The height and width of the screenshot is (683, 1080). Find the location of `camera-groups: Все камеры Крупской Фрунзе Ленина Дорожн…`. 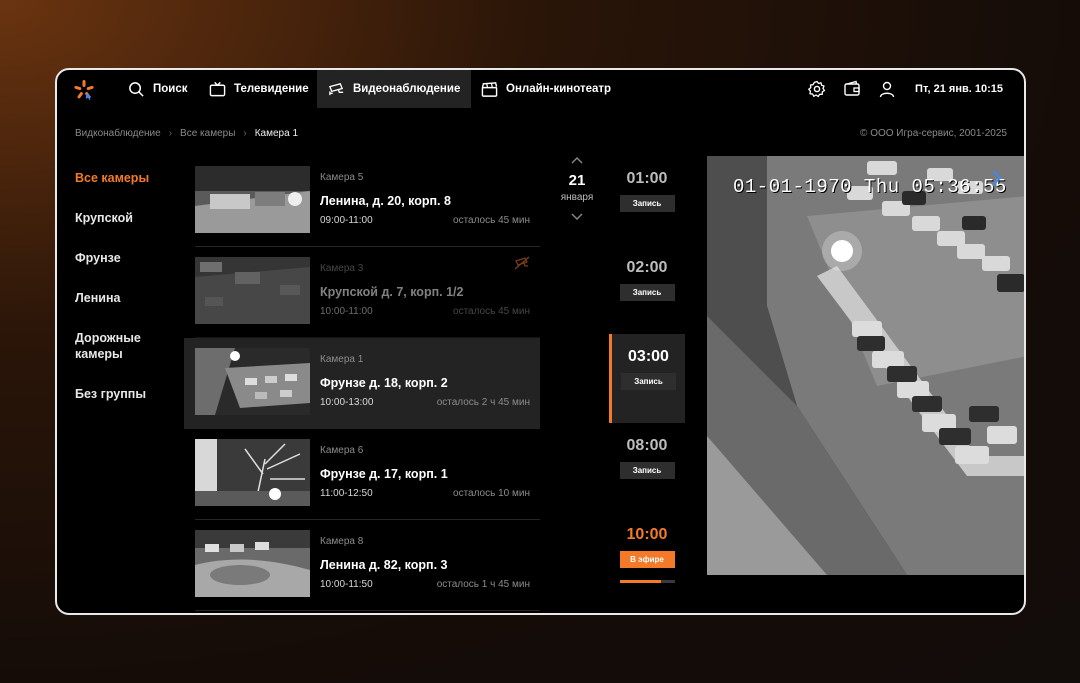

camera-groups: Все камеры Крупской Фрунзе Ленина Дорожн… is located at coordinates (130, 298).